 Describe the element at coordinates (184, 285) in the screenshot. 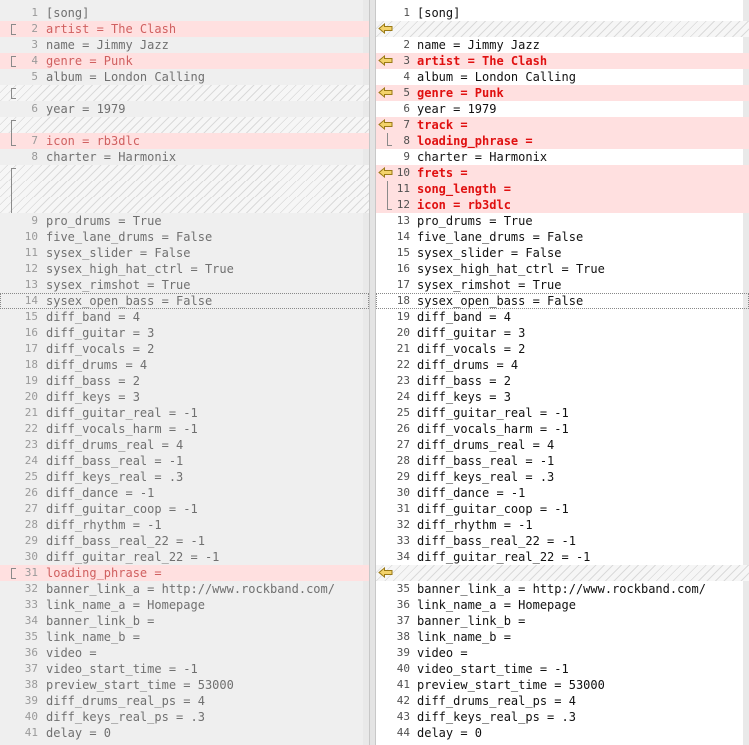

I see `code-line: 13 sysex_rimshot = True` at that location.